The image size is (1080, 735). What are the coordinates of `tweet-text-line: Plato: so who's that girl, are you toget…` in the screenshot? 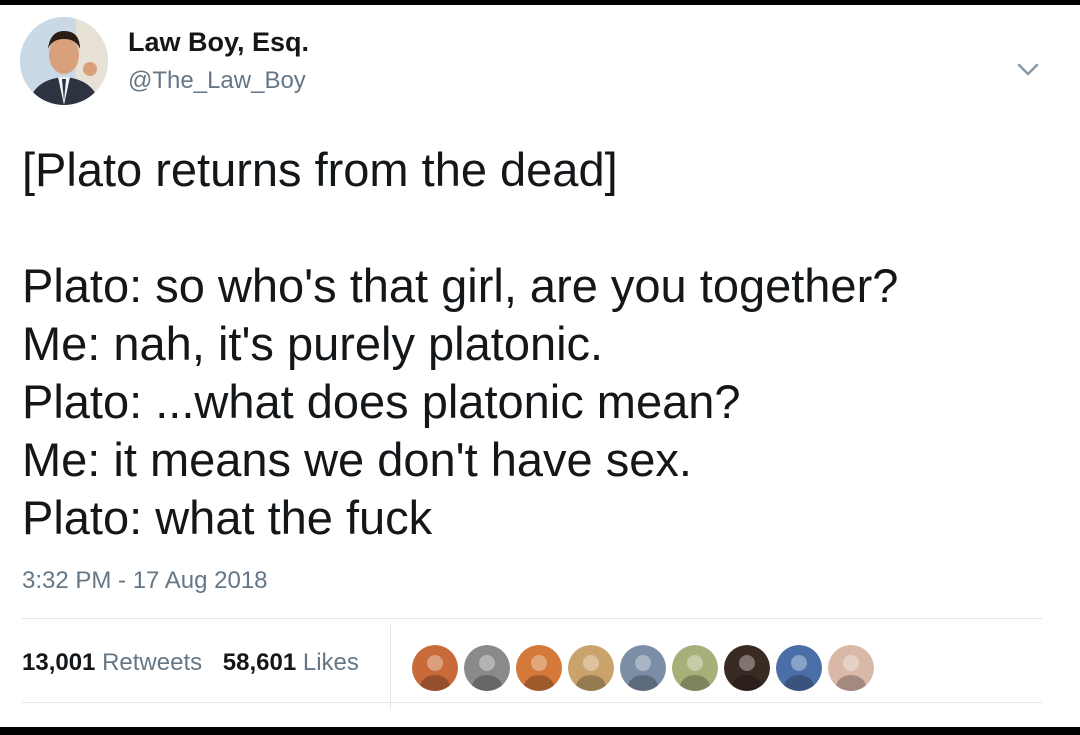 It's located at (460, 285).